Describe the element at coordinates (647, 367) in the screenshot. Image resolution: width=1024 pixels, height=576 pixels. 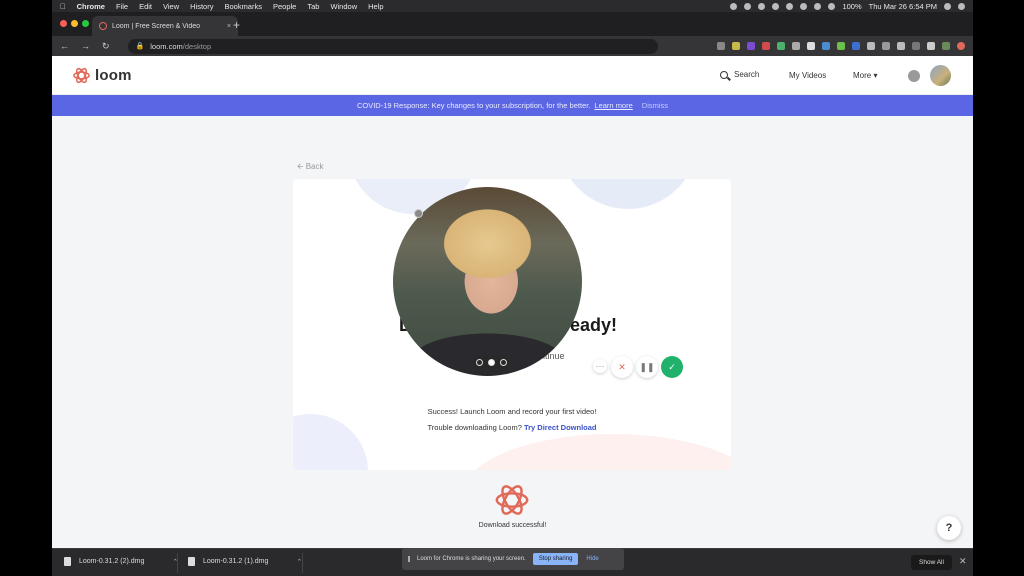
I see `pause-recording-button: ❚❚` at that location.